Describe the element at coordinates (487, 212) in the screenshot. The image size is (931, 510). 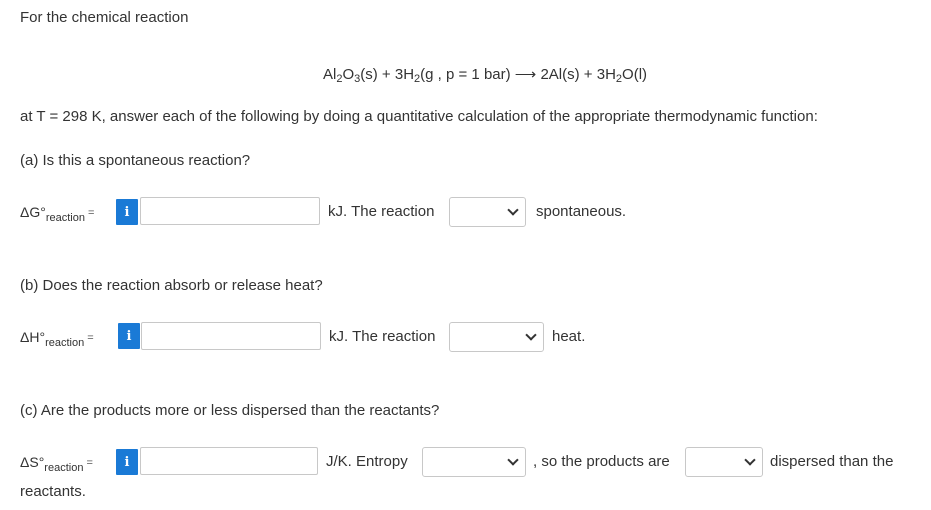
I see `spontaneity-select` at that location.